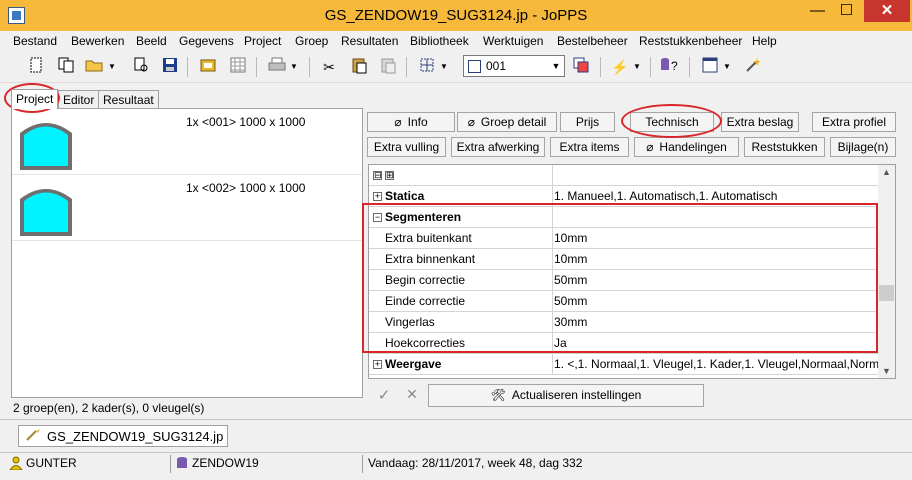 This screenshot has width=912, height=480. What do you see at coordinates (388, 67) in the screenshot?
I see `paste-special-icon` at bounding box center [388, 67].